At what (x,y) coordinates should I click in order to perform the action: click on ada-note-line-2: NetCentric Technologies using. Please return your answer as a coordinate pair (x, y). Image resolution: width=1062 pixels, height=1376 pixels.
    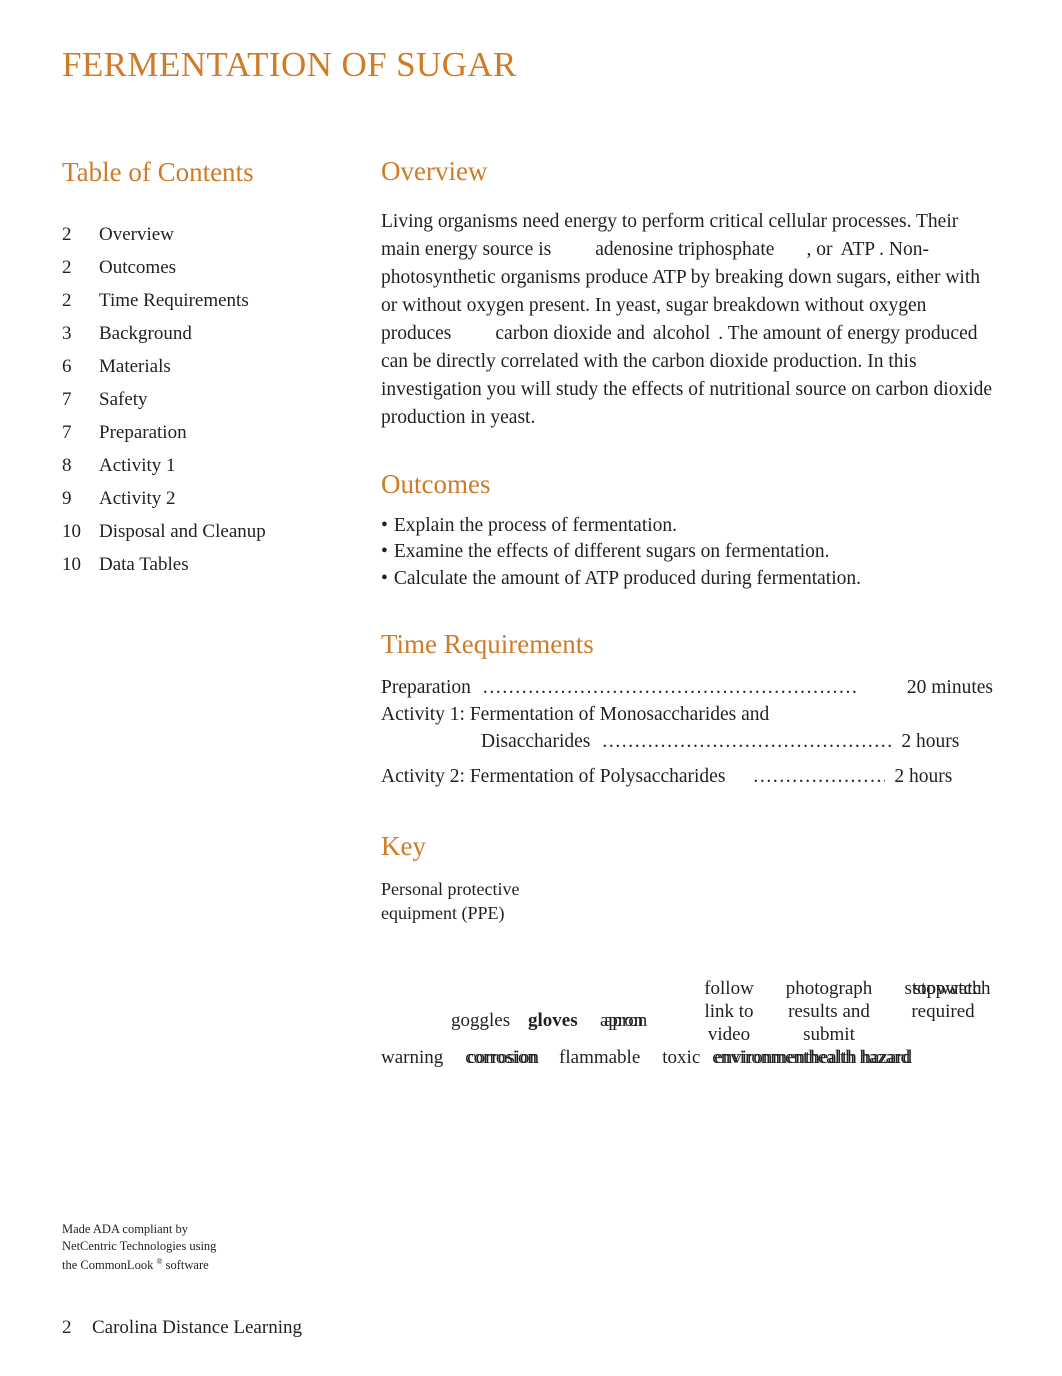
    Looking at the image, I should click on (139, 1245).